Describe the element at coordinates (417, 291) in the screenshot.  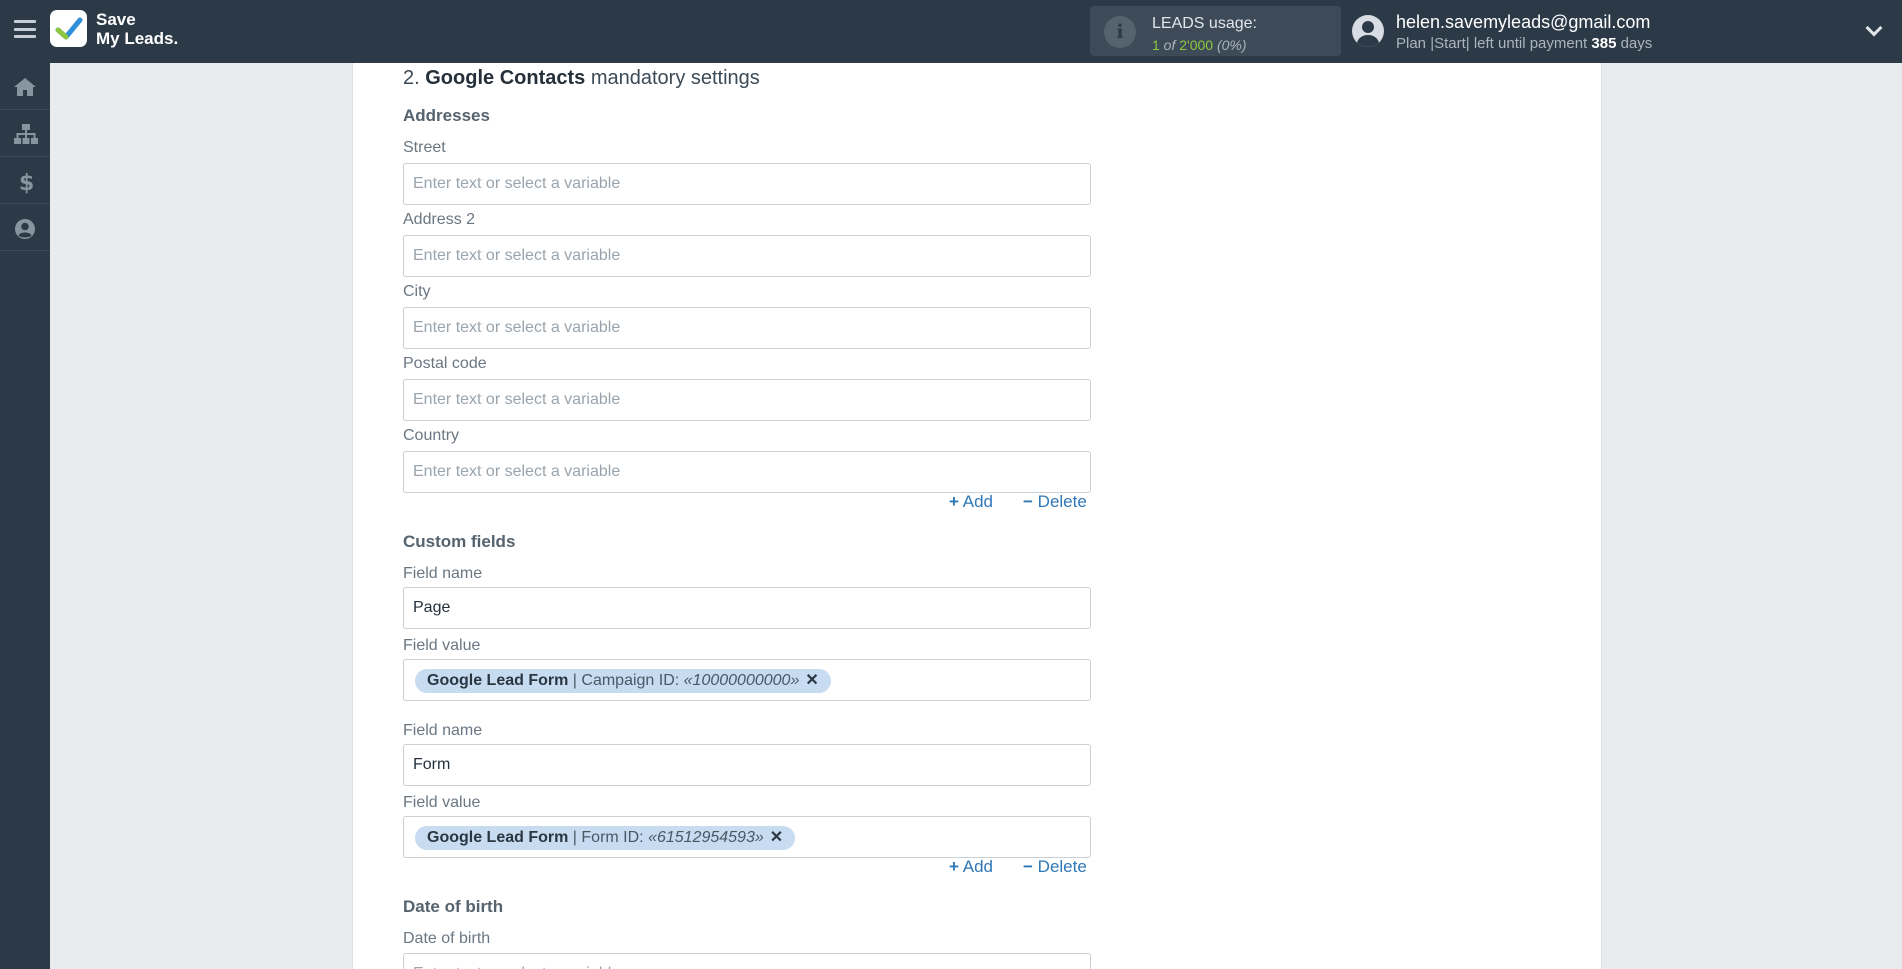
I see `city-label: City` at that location.